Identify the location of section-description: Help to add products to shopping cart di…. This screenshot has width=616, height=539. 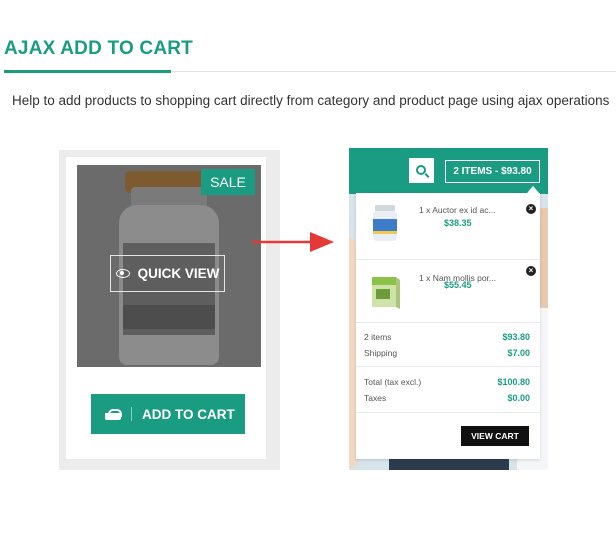
(311, 100).